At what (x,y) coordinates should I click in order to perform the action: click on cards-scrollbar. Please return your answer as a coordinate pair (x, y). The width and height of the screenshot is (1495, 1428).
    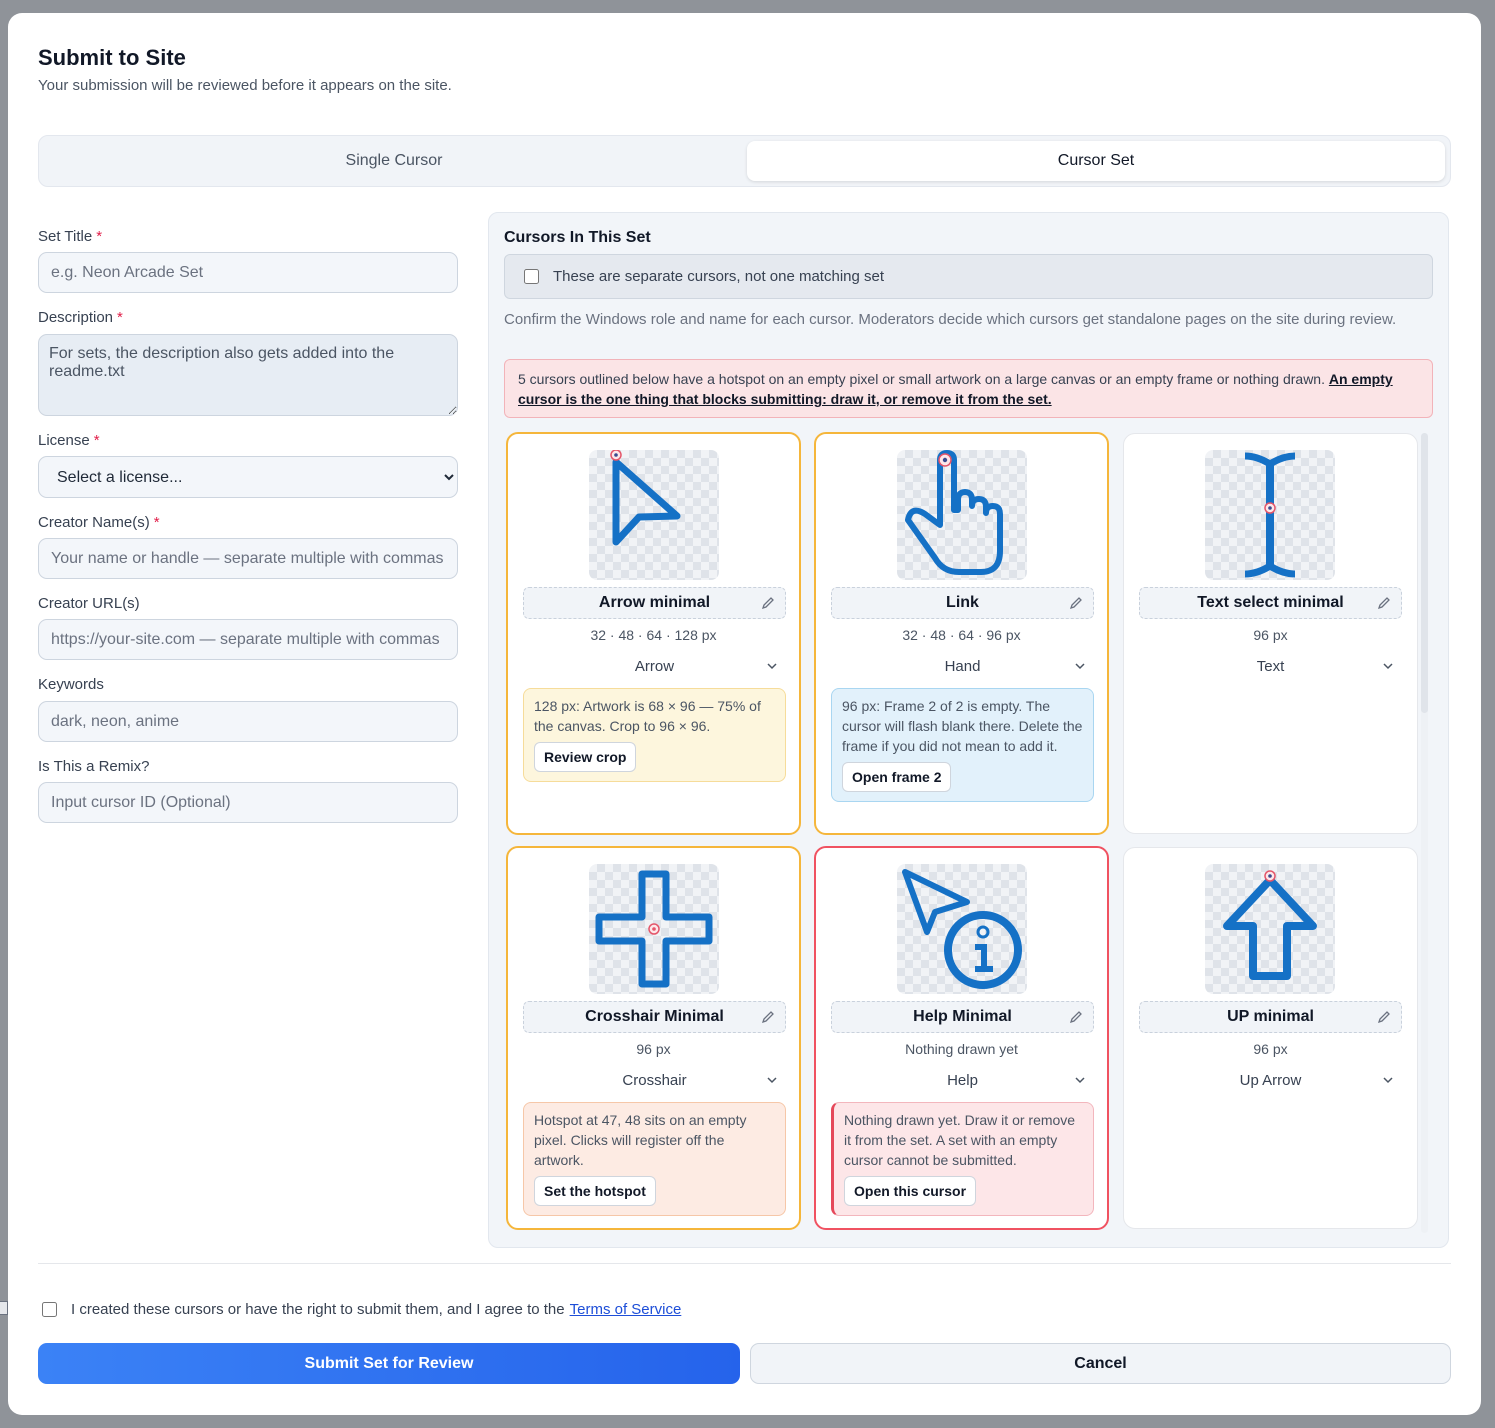
    Looking at the image, I should click on (1424, 833).